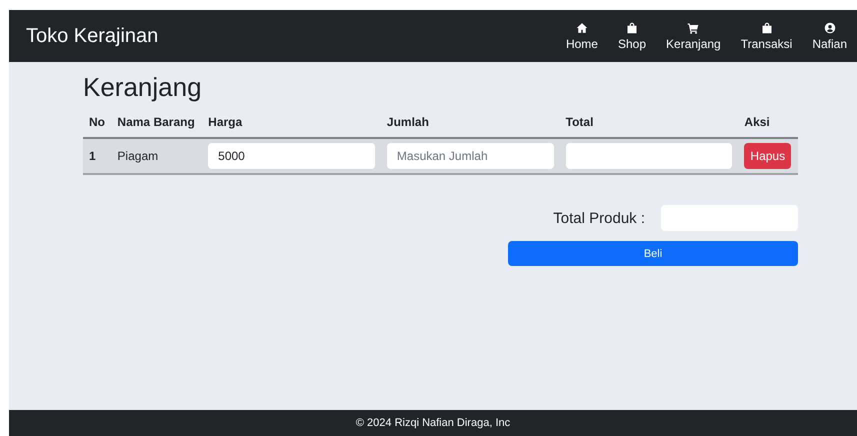 This screenshot has width=857, height=436. What do you see at coordinates (632, 36) in the screenshot?
I see `nav-link: Shop` at bounding box center [632, 36].